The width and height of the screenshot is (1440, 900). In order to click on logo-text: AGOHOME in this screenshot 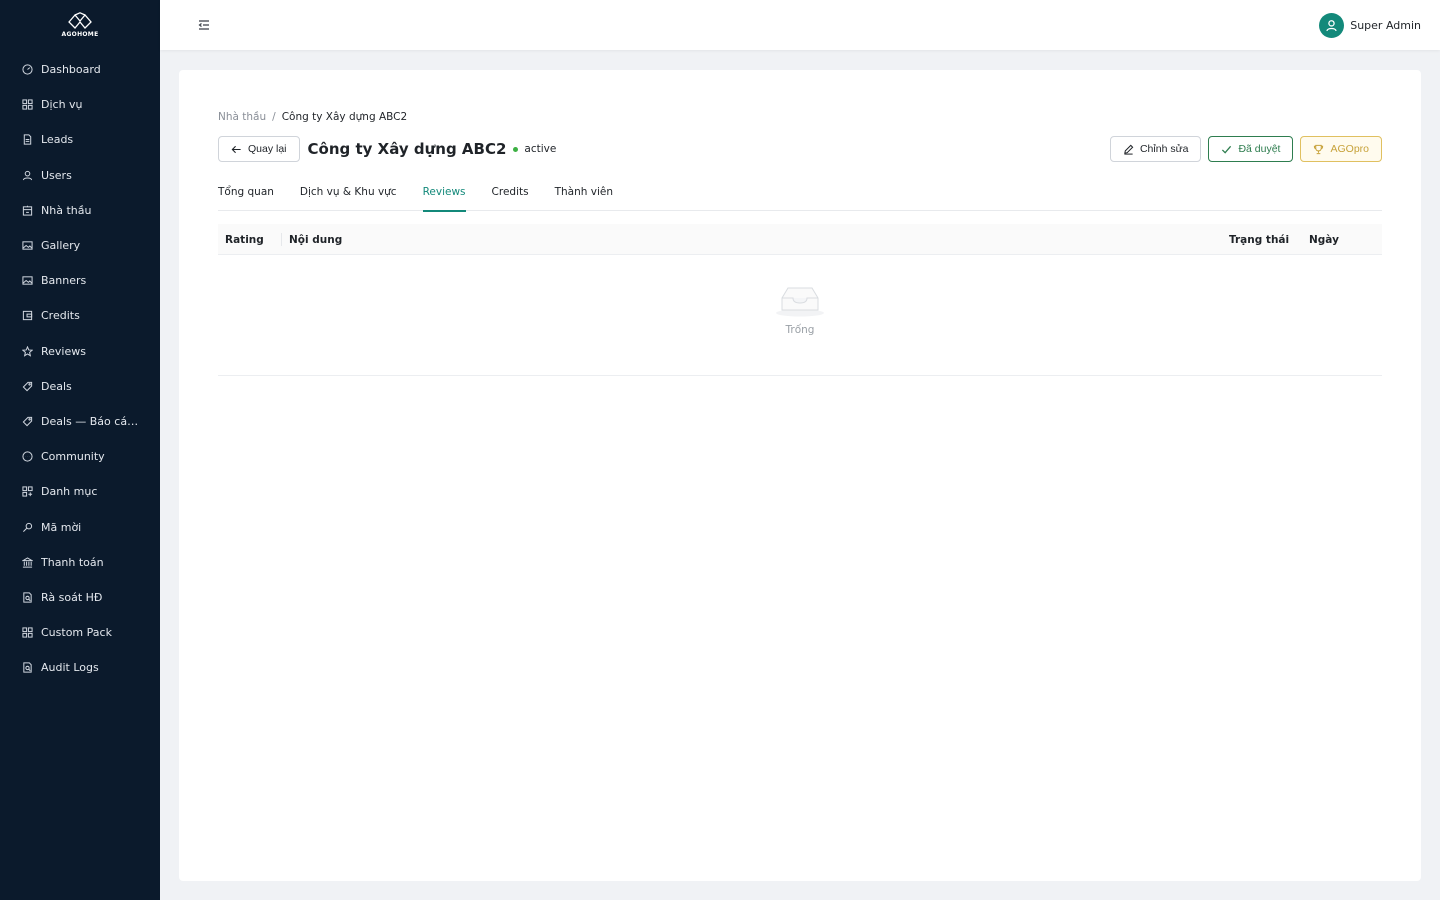, I will do `click(80, 34)`.